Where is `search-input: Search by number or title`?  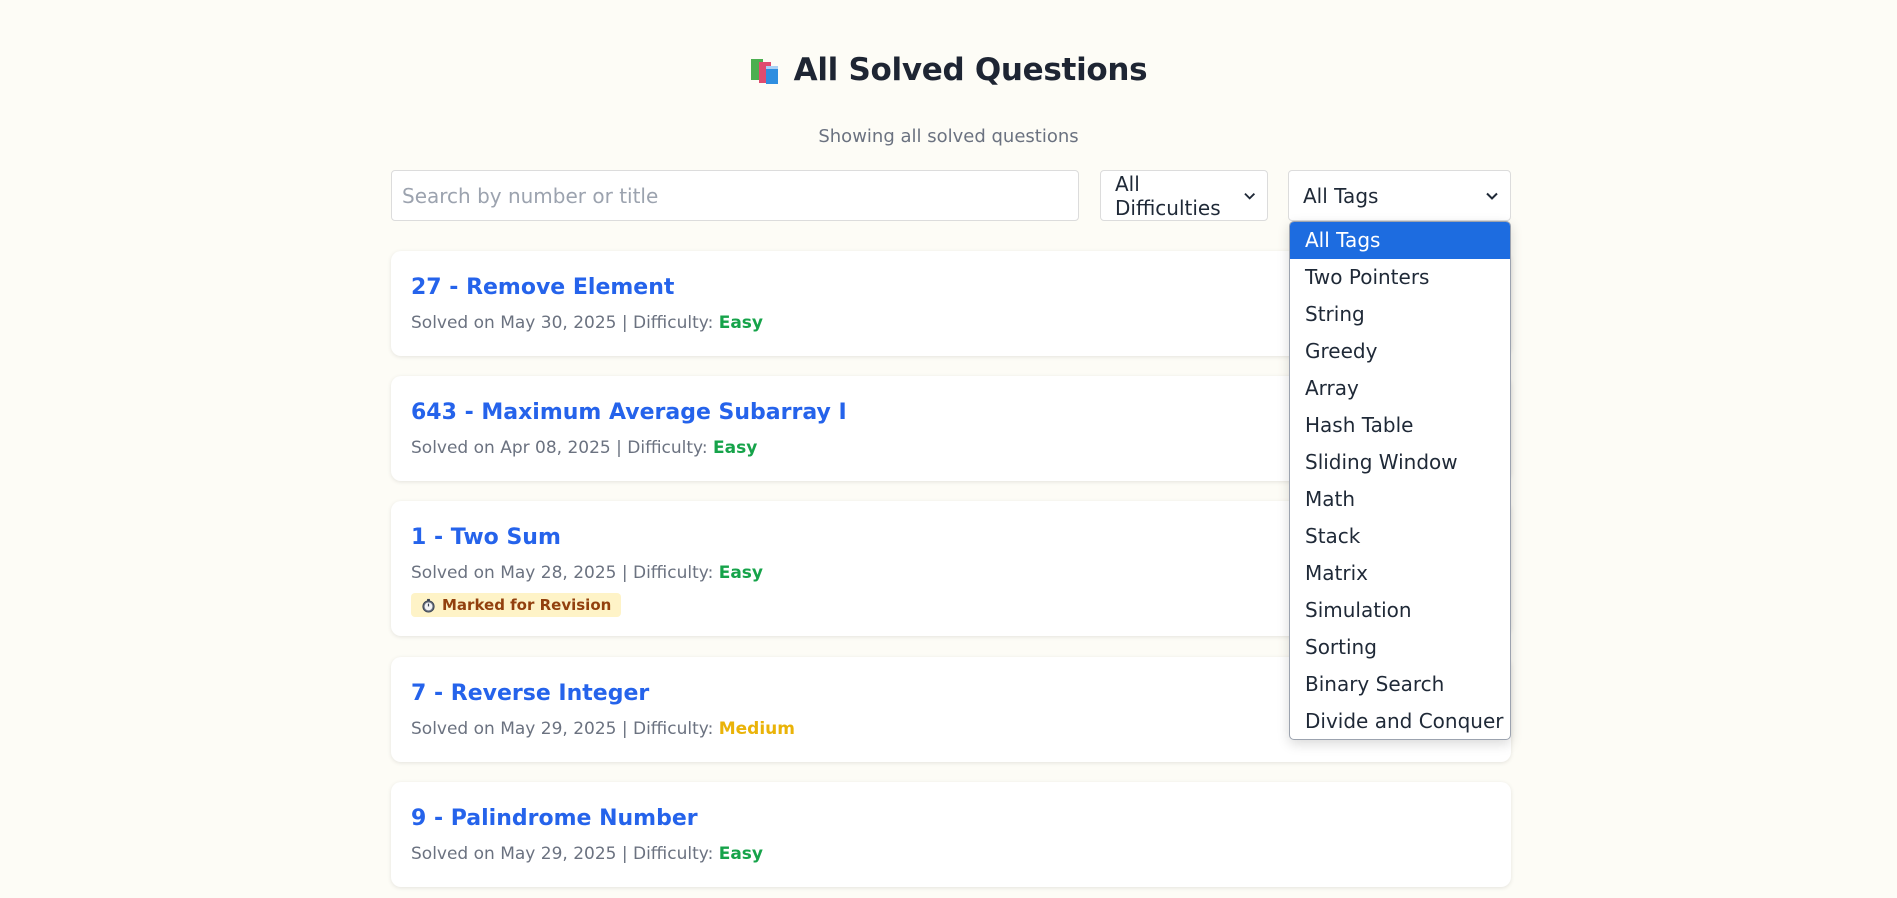 search-input: Search by number or title is located at coordinates (735, 195).